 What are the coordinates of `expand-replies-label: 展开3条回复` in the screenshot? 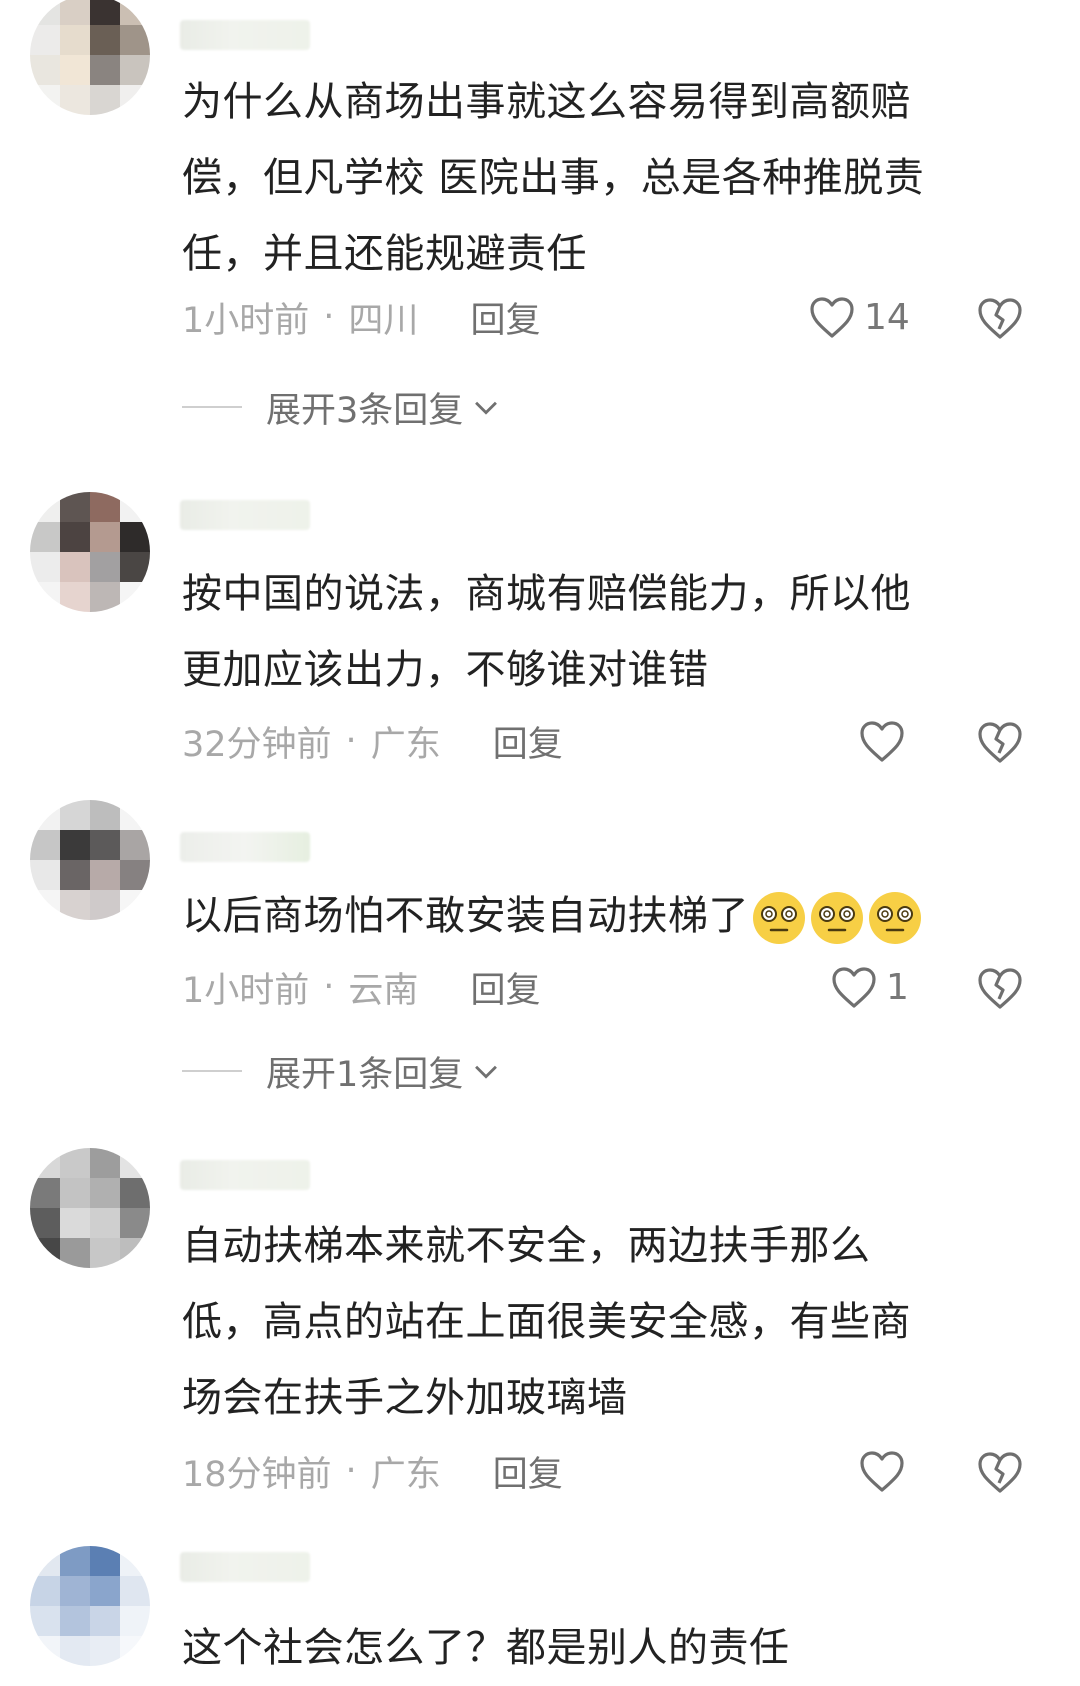 It's located at (365, 410).